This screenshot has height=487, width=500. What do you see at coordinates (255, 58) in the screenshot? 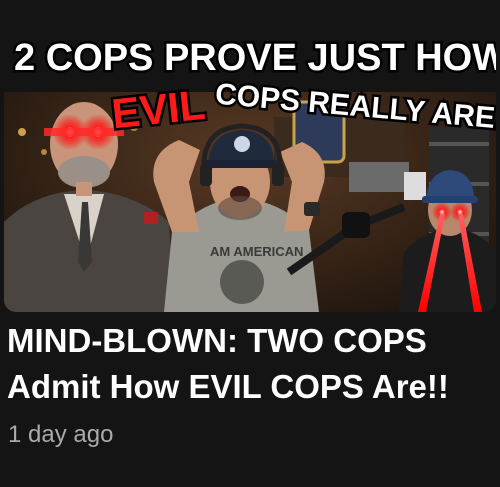
I see `thumbnail-headline-line1: 2 COPS PROVE JUST HOW` at bounding box center [255, 58].